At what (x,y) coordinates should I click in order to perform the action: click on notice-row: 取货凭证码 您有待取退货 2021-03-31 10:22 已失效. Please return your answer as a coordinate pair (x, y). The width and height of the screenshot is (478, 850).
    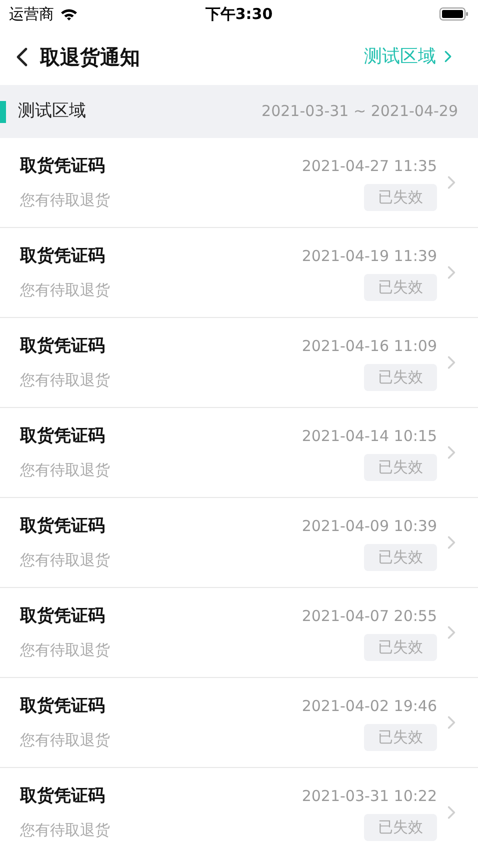
    Looking at the image, I should click on (239, 809).